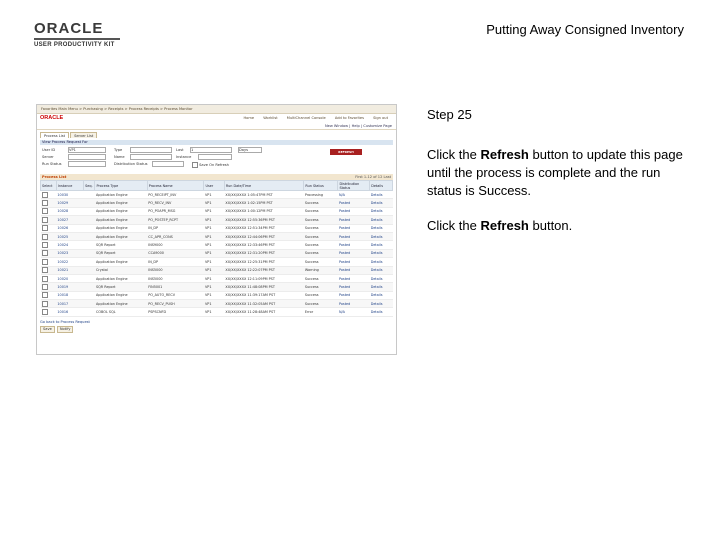  Describe the element at coordinates (79, 34) in the screenshot. I see `oracle-upk-logo: ORACLE USER PRODUCTIVITY KIT` at that location.